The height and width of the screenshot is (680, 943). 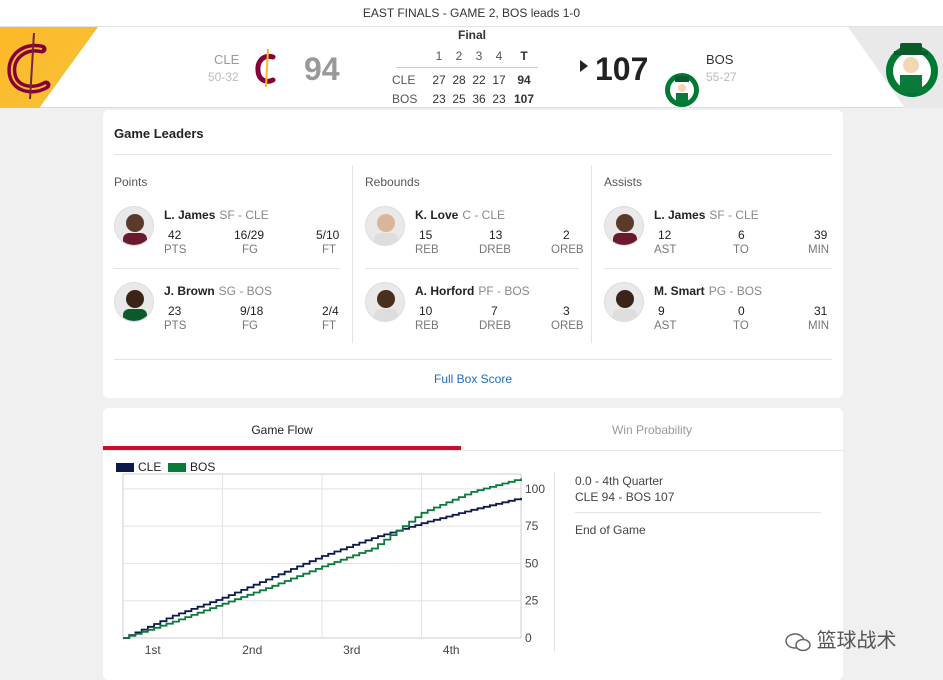 What do you see at coordinates (821, 235) in the screenshot?
I see `stat-value: 39` at bounding box center [821, 235].